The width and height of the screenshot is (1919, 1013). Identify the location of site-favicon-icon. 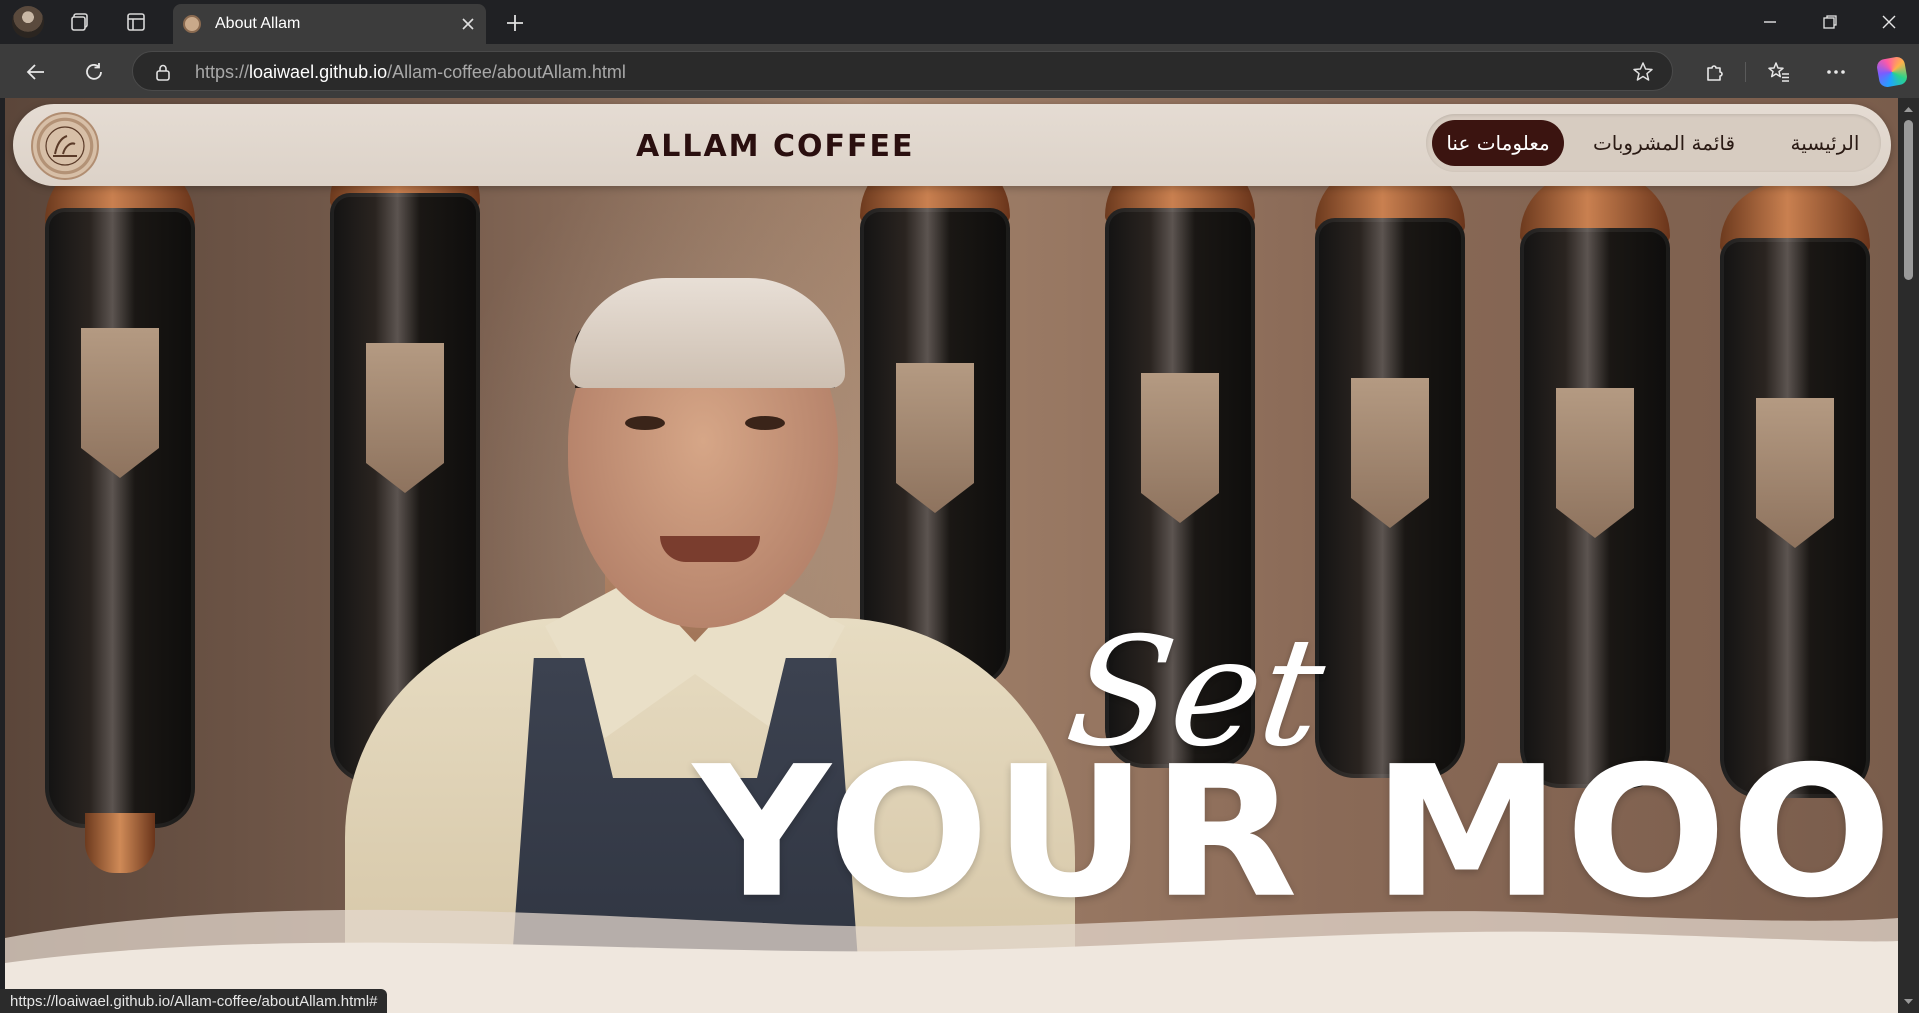
(192, 24).